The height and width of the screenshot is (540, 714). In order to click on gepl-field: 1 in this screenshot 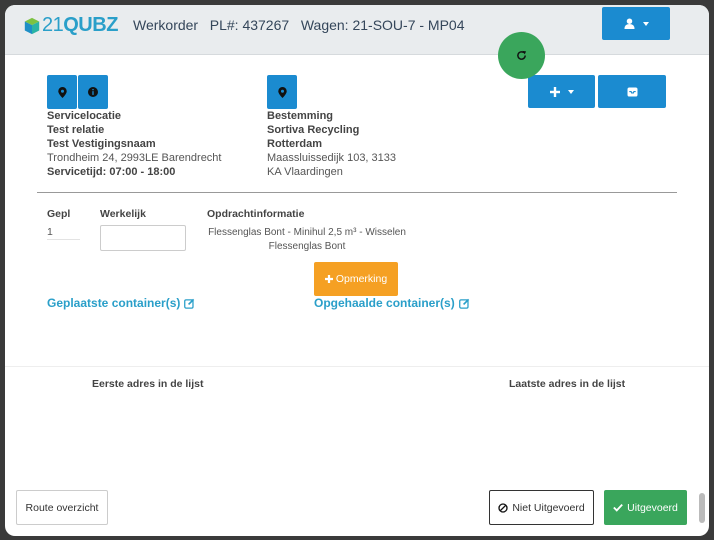, I will do `click(63, 232)`.